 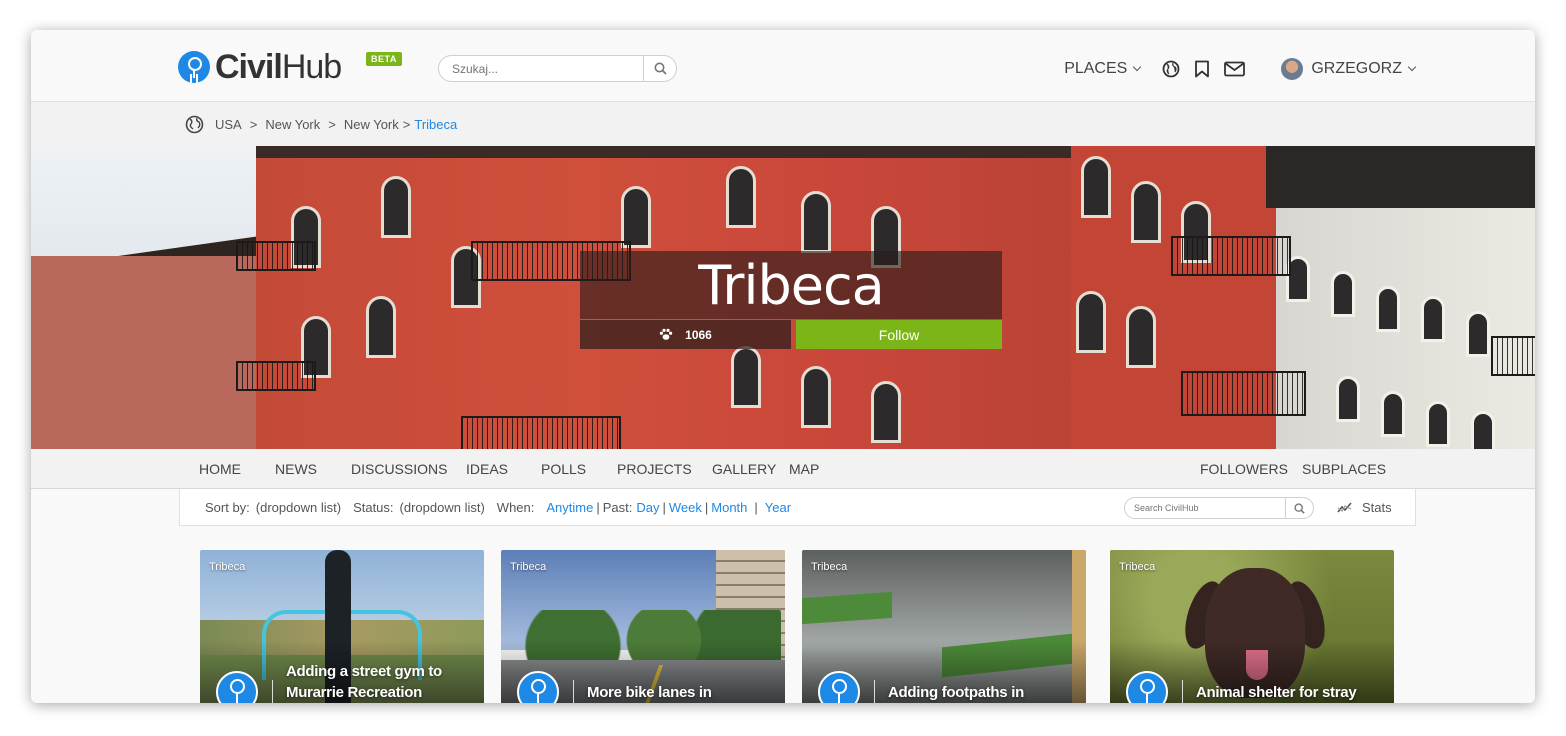 I want to click on places-menu: PLACES, so click(x=1103, y=69).